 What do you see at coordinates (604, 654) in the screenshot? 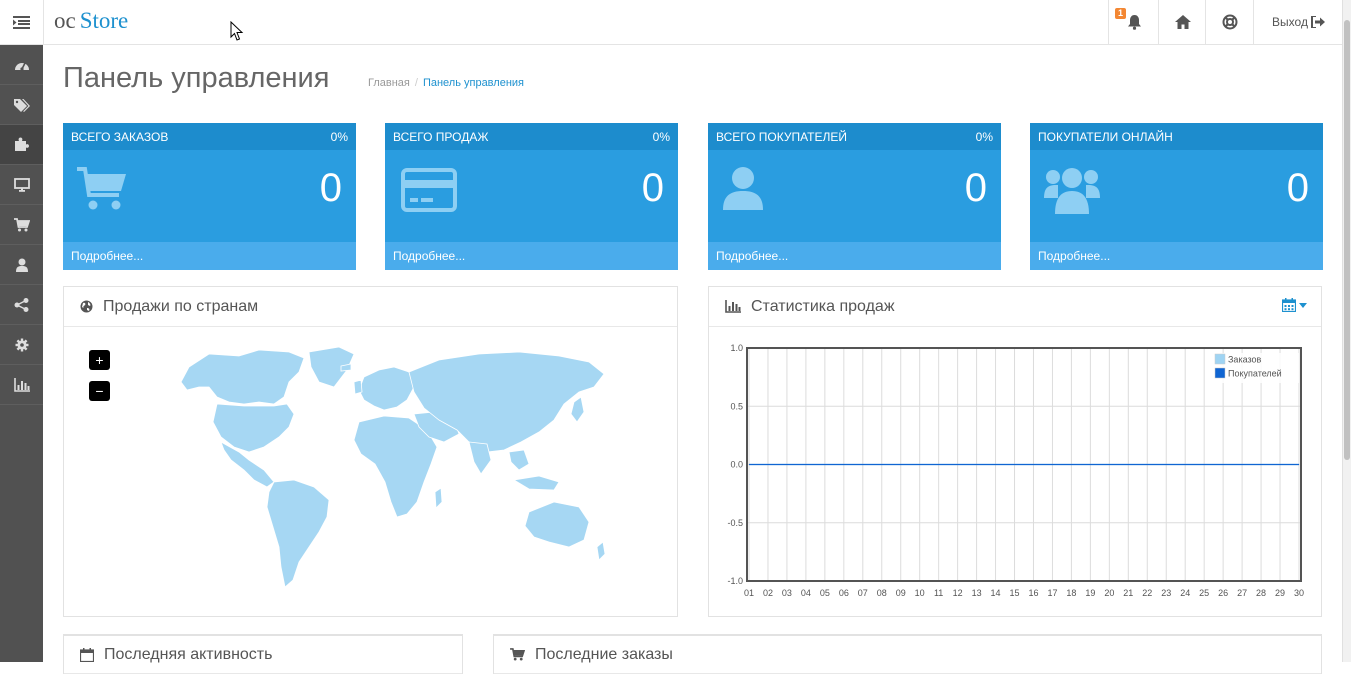
I see `panel-title: Последние заказы` at bounding box center [604, 654].